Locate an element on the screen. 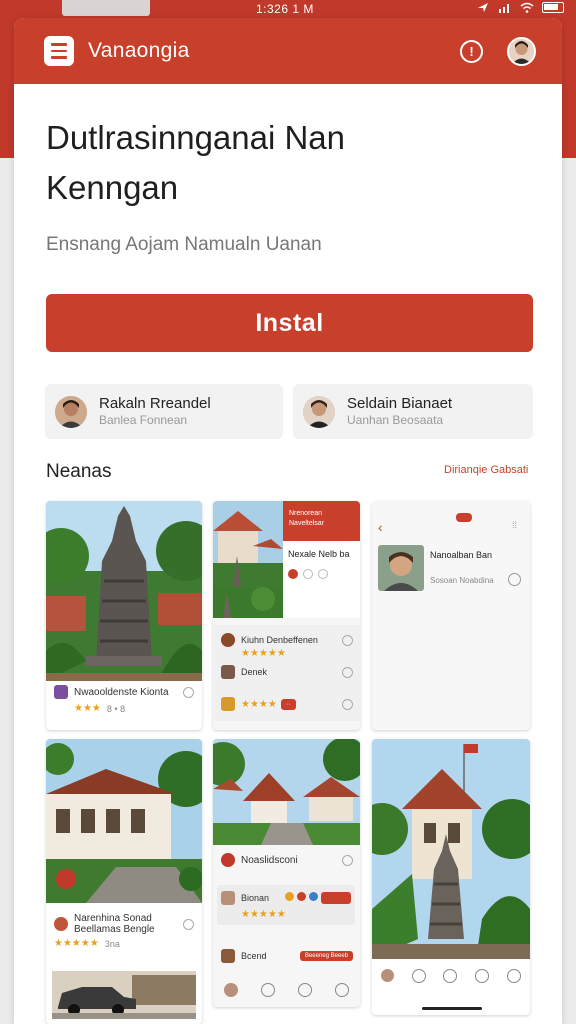  contact-name: Rakaln Rreandel is located at coordinates (155, 403).